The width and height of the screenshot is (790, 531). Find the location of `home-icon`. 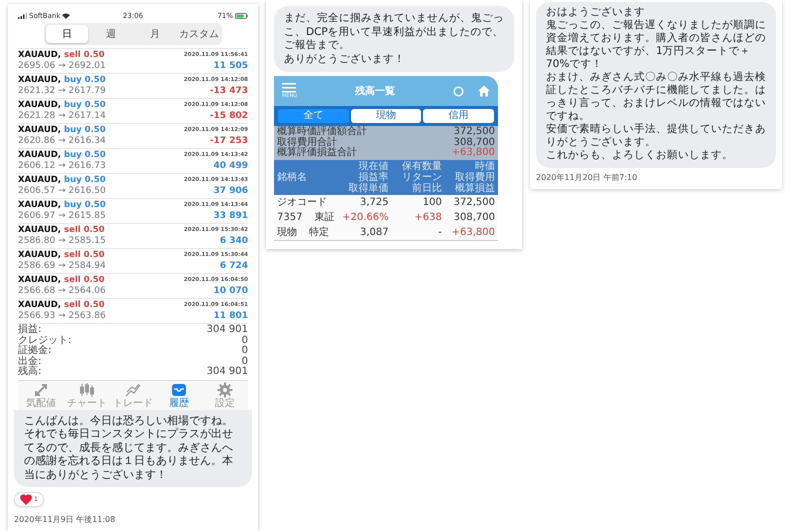

home-icon is located at coordinates (484, 91).